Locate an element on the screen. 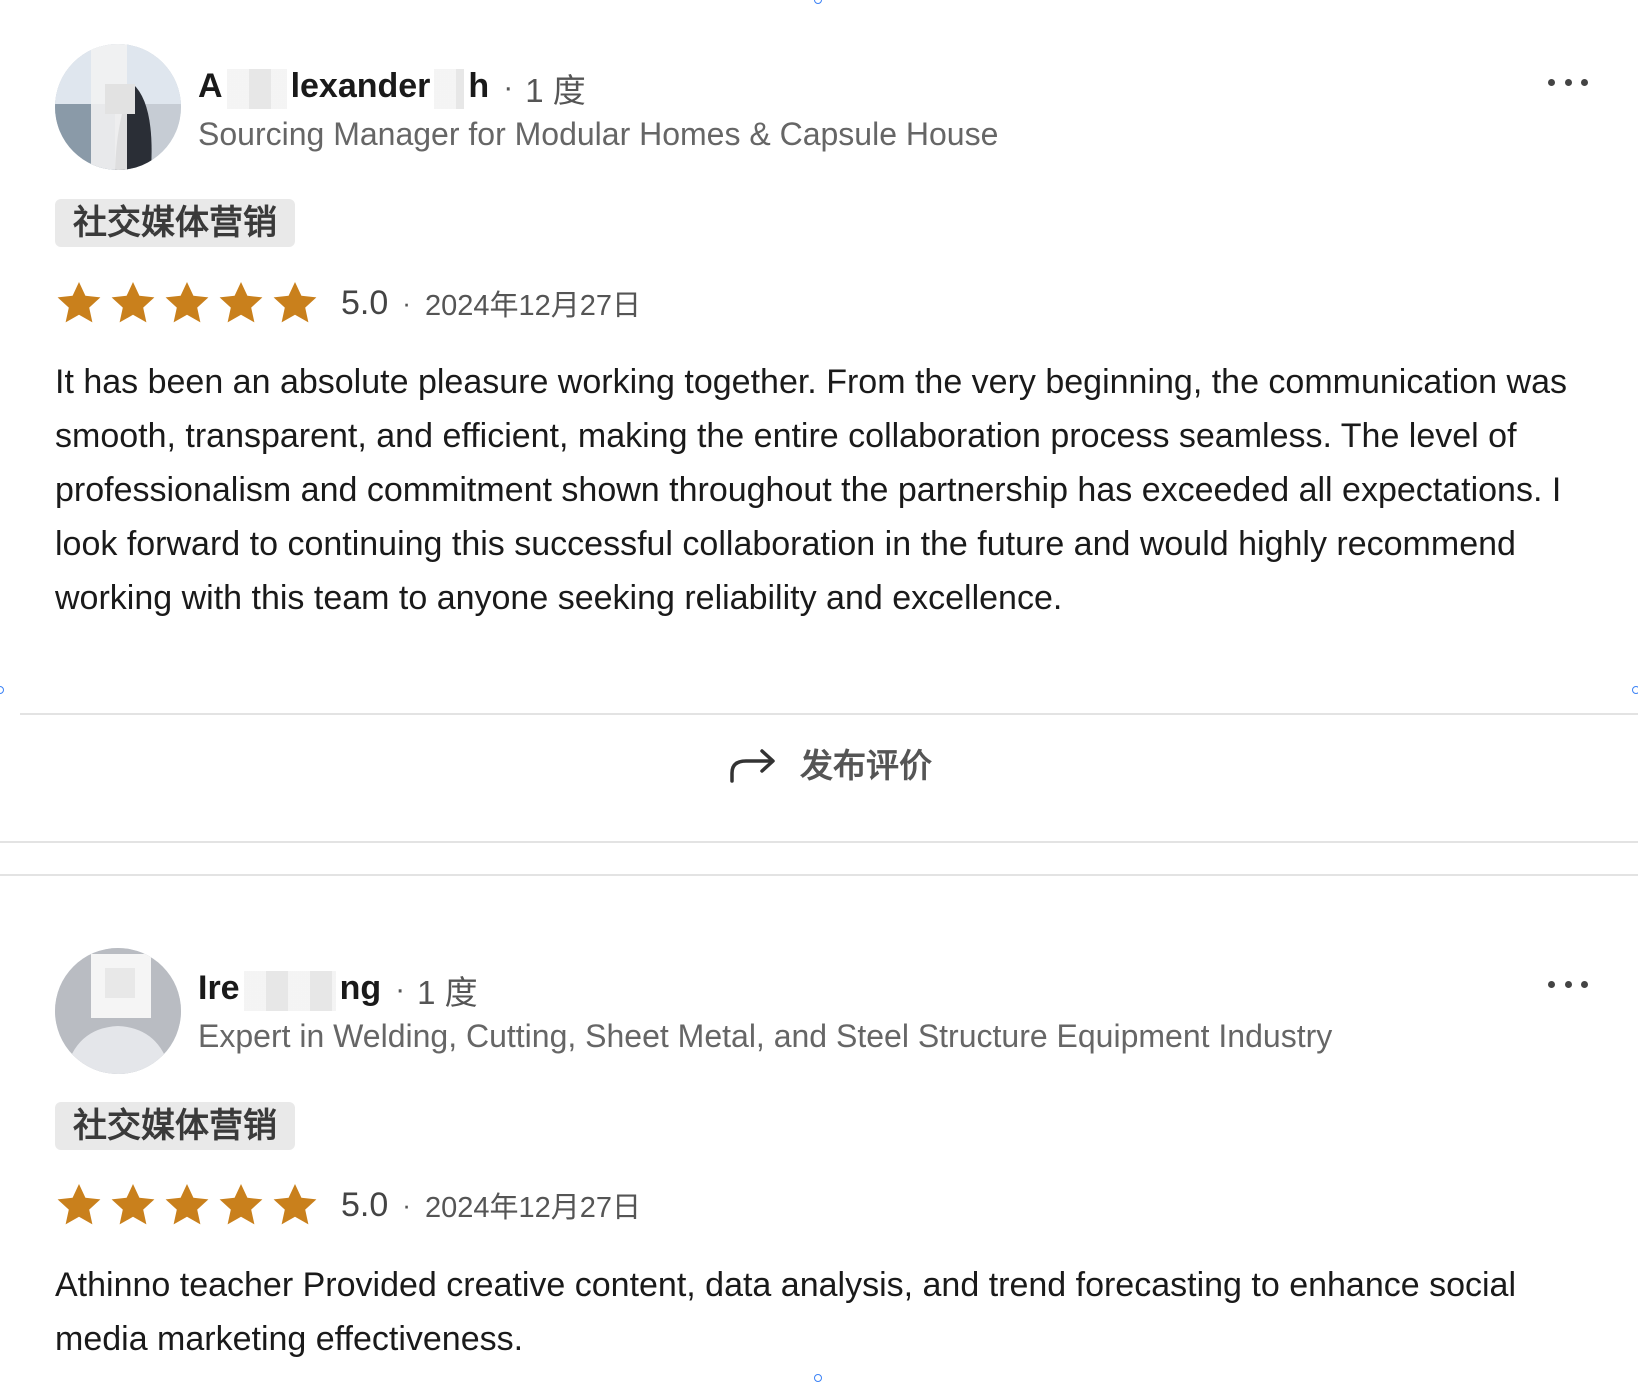 This screenshot has width=1638, height=1382. reviewer-name: Ire ng is located at coordinates (289, 990).